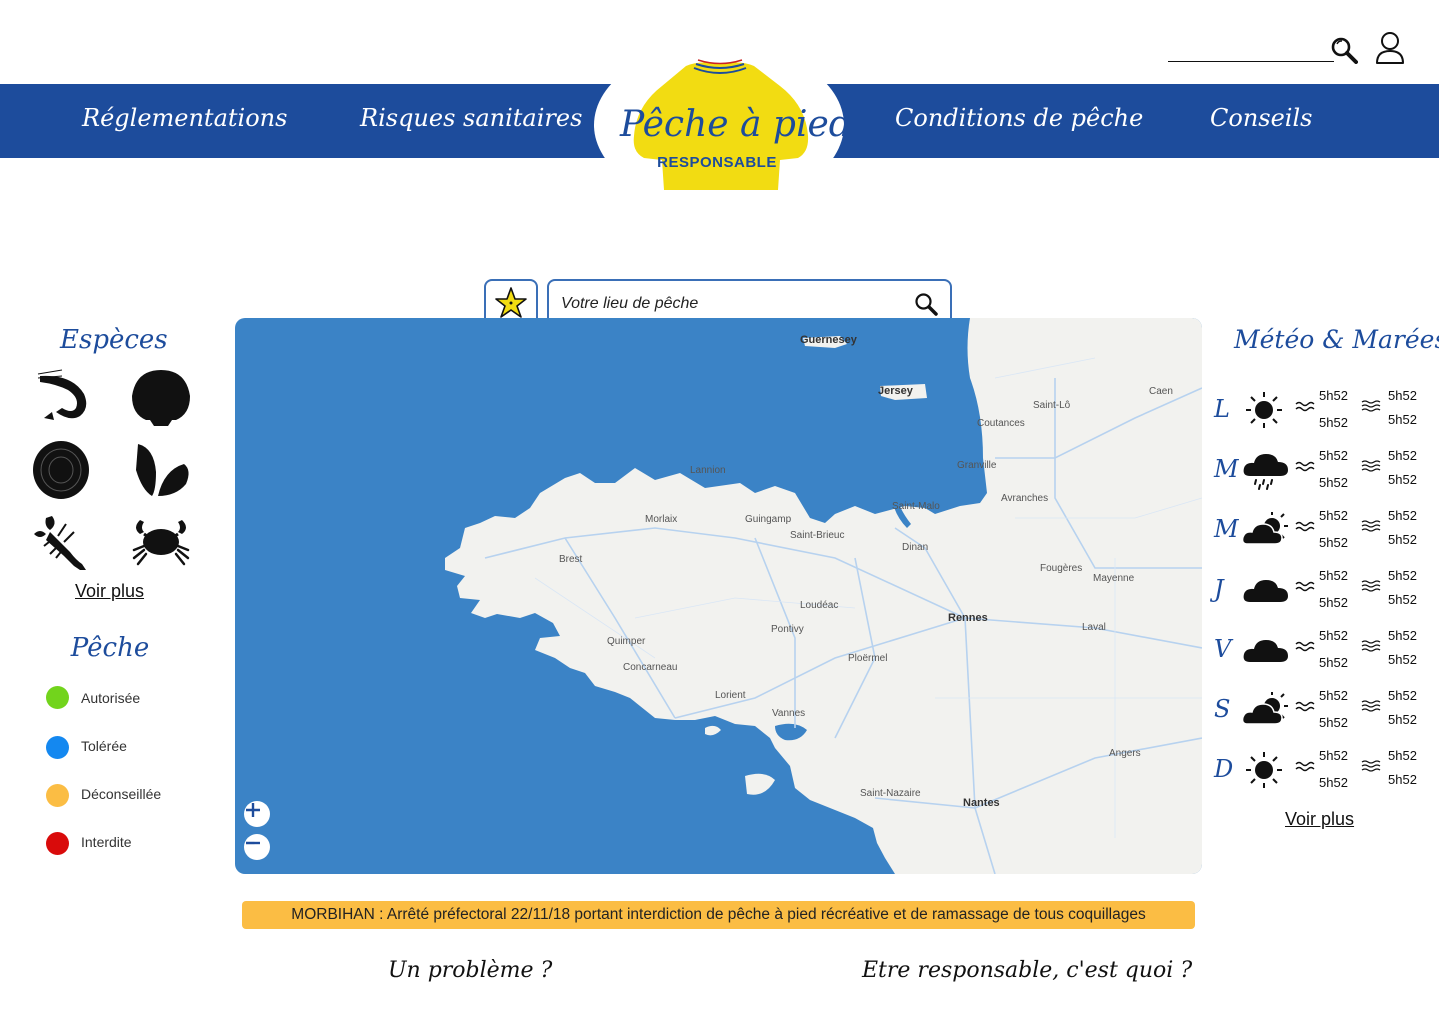 This screenshot has width=1439, height=1011. What do you see at coordinates (1319, 410) in the screenshot?
I see `weather-day-row: L 5h52 5h52 5h52 5h52` at bounding box center [1319, 410].